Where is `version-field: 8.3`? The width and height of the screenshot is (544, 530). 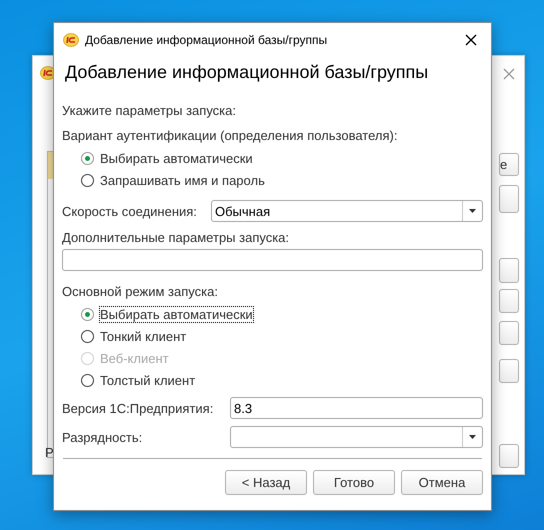 version-field: 8.3 is located at coordinates (356, 408).